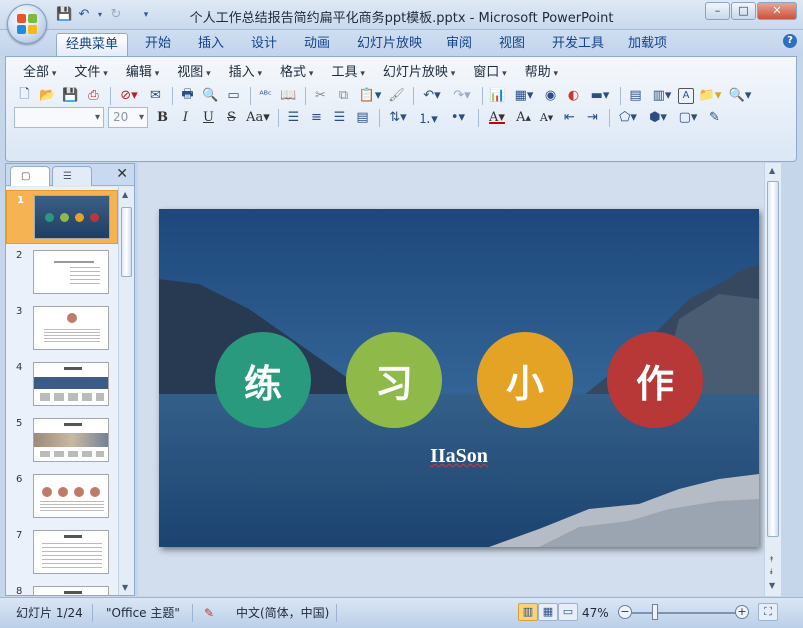 This screenshot has width=803, height=628. I want to click on color-grayscale-icon: ◐, so click(573, 95).